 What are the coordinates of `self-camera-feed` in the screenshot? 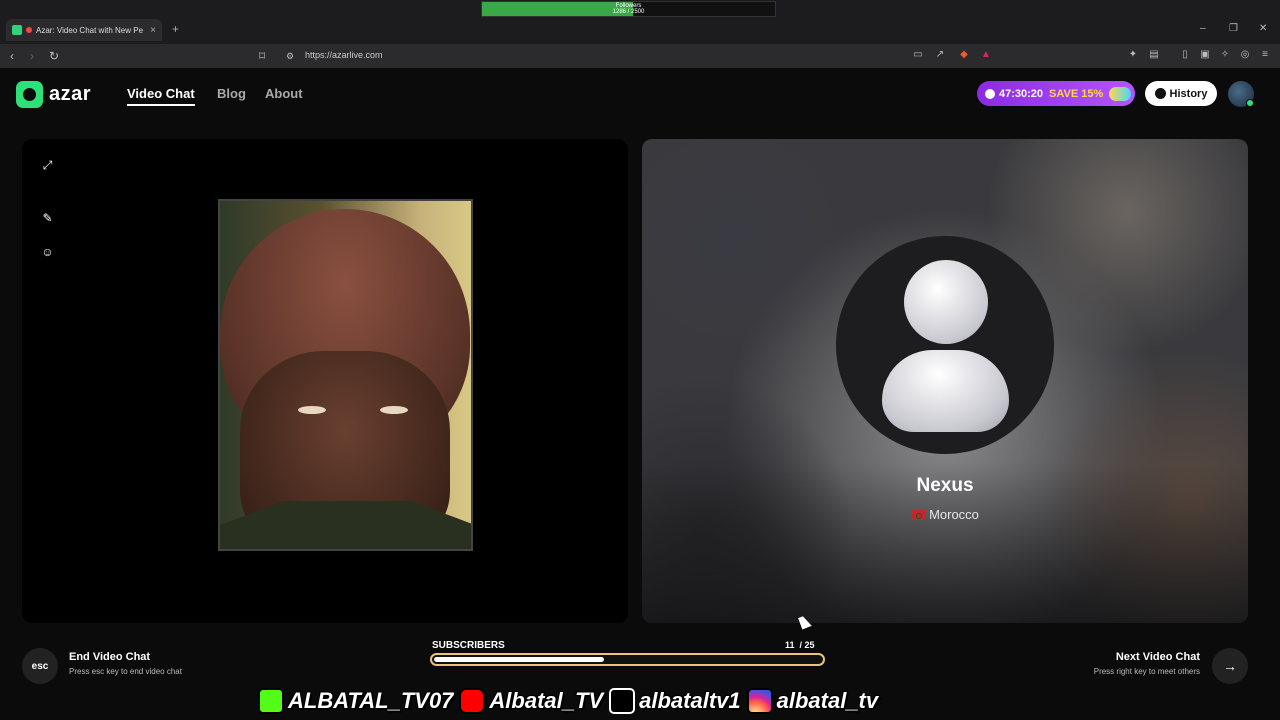 It's located at (345, 375).